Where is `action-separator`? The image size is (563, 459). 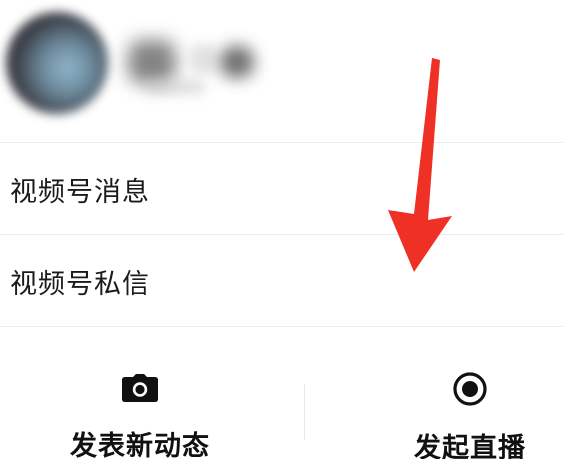 action-separator is located at coordinates (304, 412).